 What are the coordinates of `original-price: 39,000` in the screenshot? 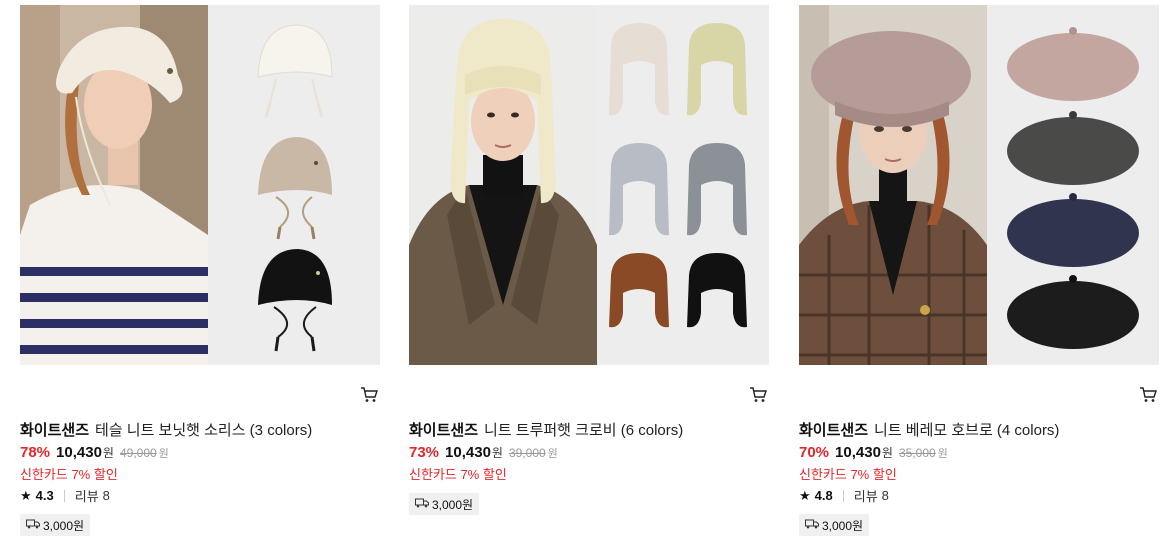 It's located at (527, 453).